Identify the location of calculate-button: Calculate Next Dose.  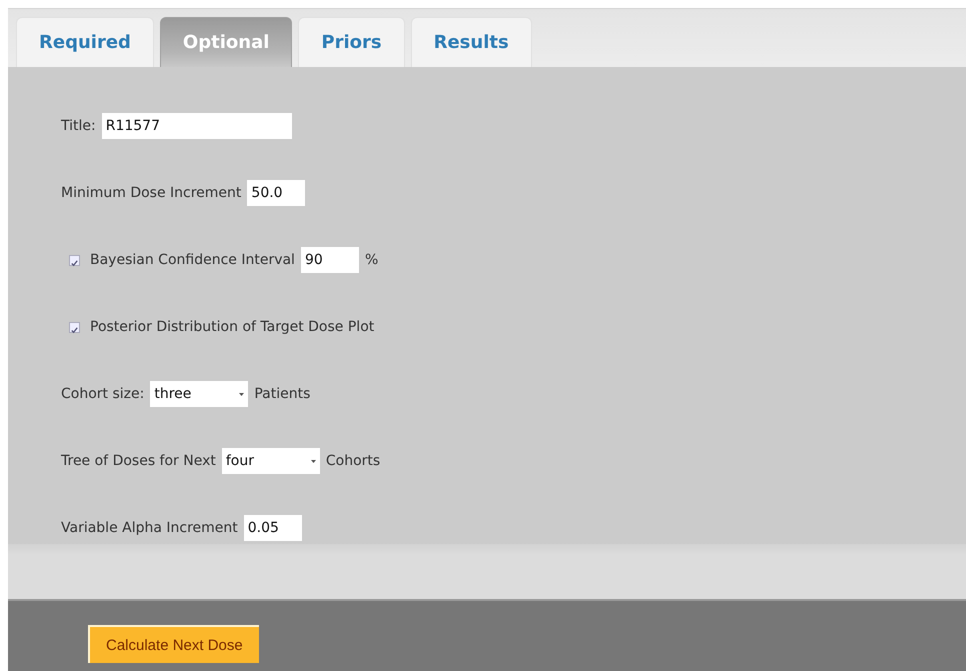
(173, 644).